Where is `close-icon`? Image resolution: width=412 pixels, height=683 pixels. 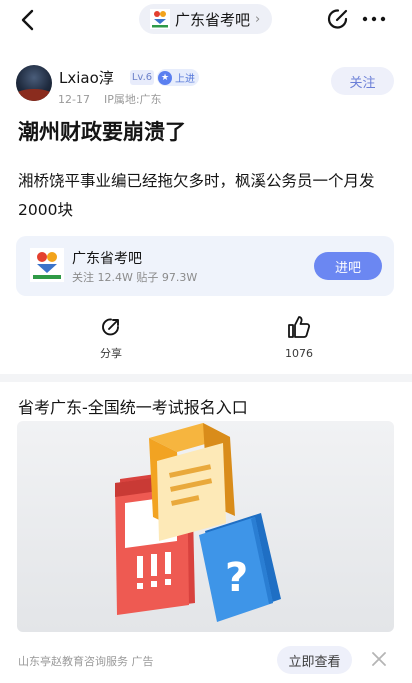
close-icon is located at coordinates (379, 659).